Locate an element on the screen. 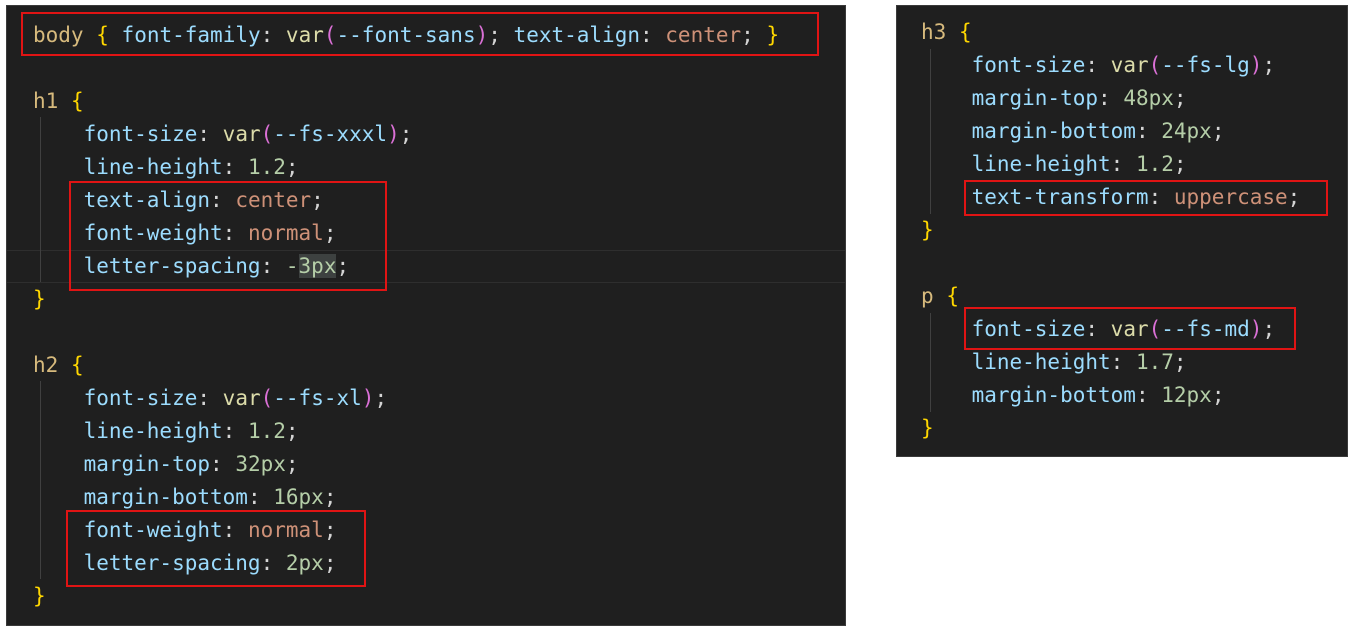  code-token: h2 is located at coordinates (46, 365).